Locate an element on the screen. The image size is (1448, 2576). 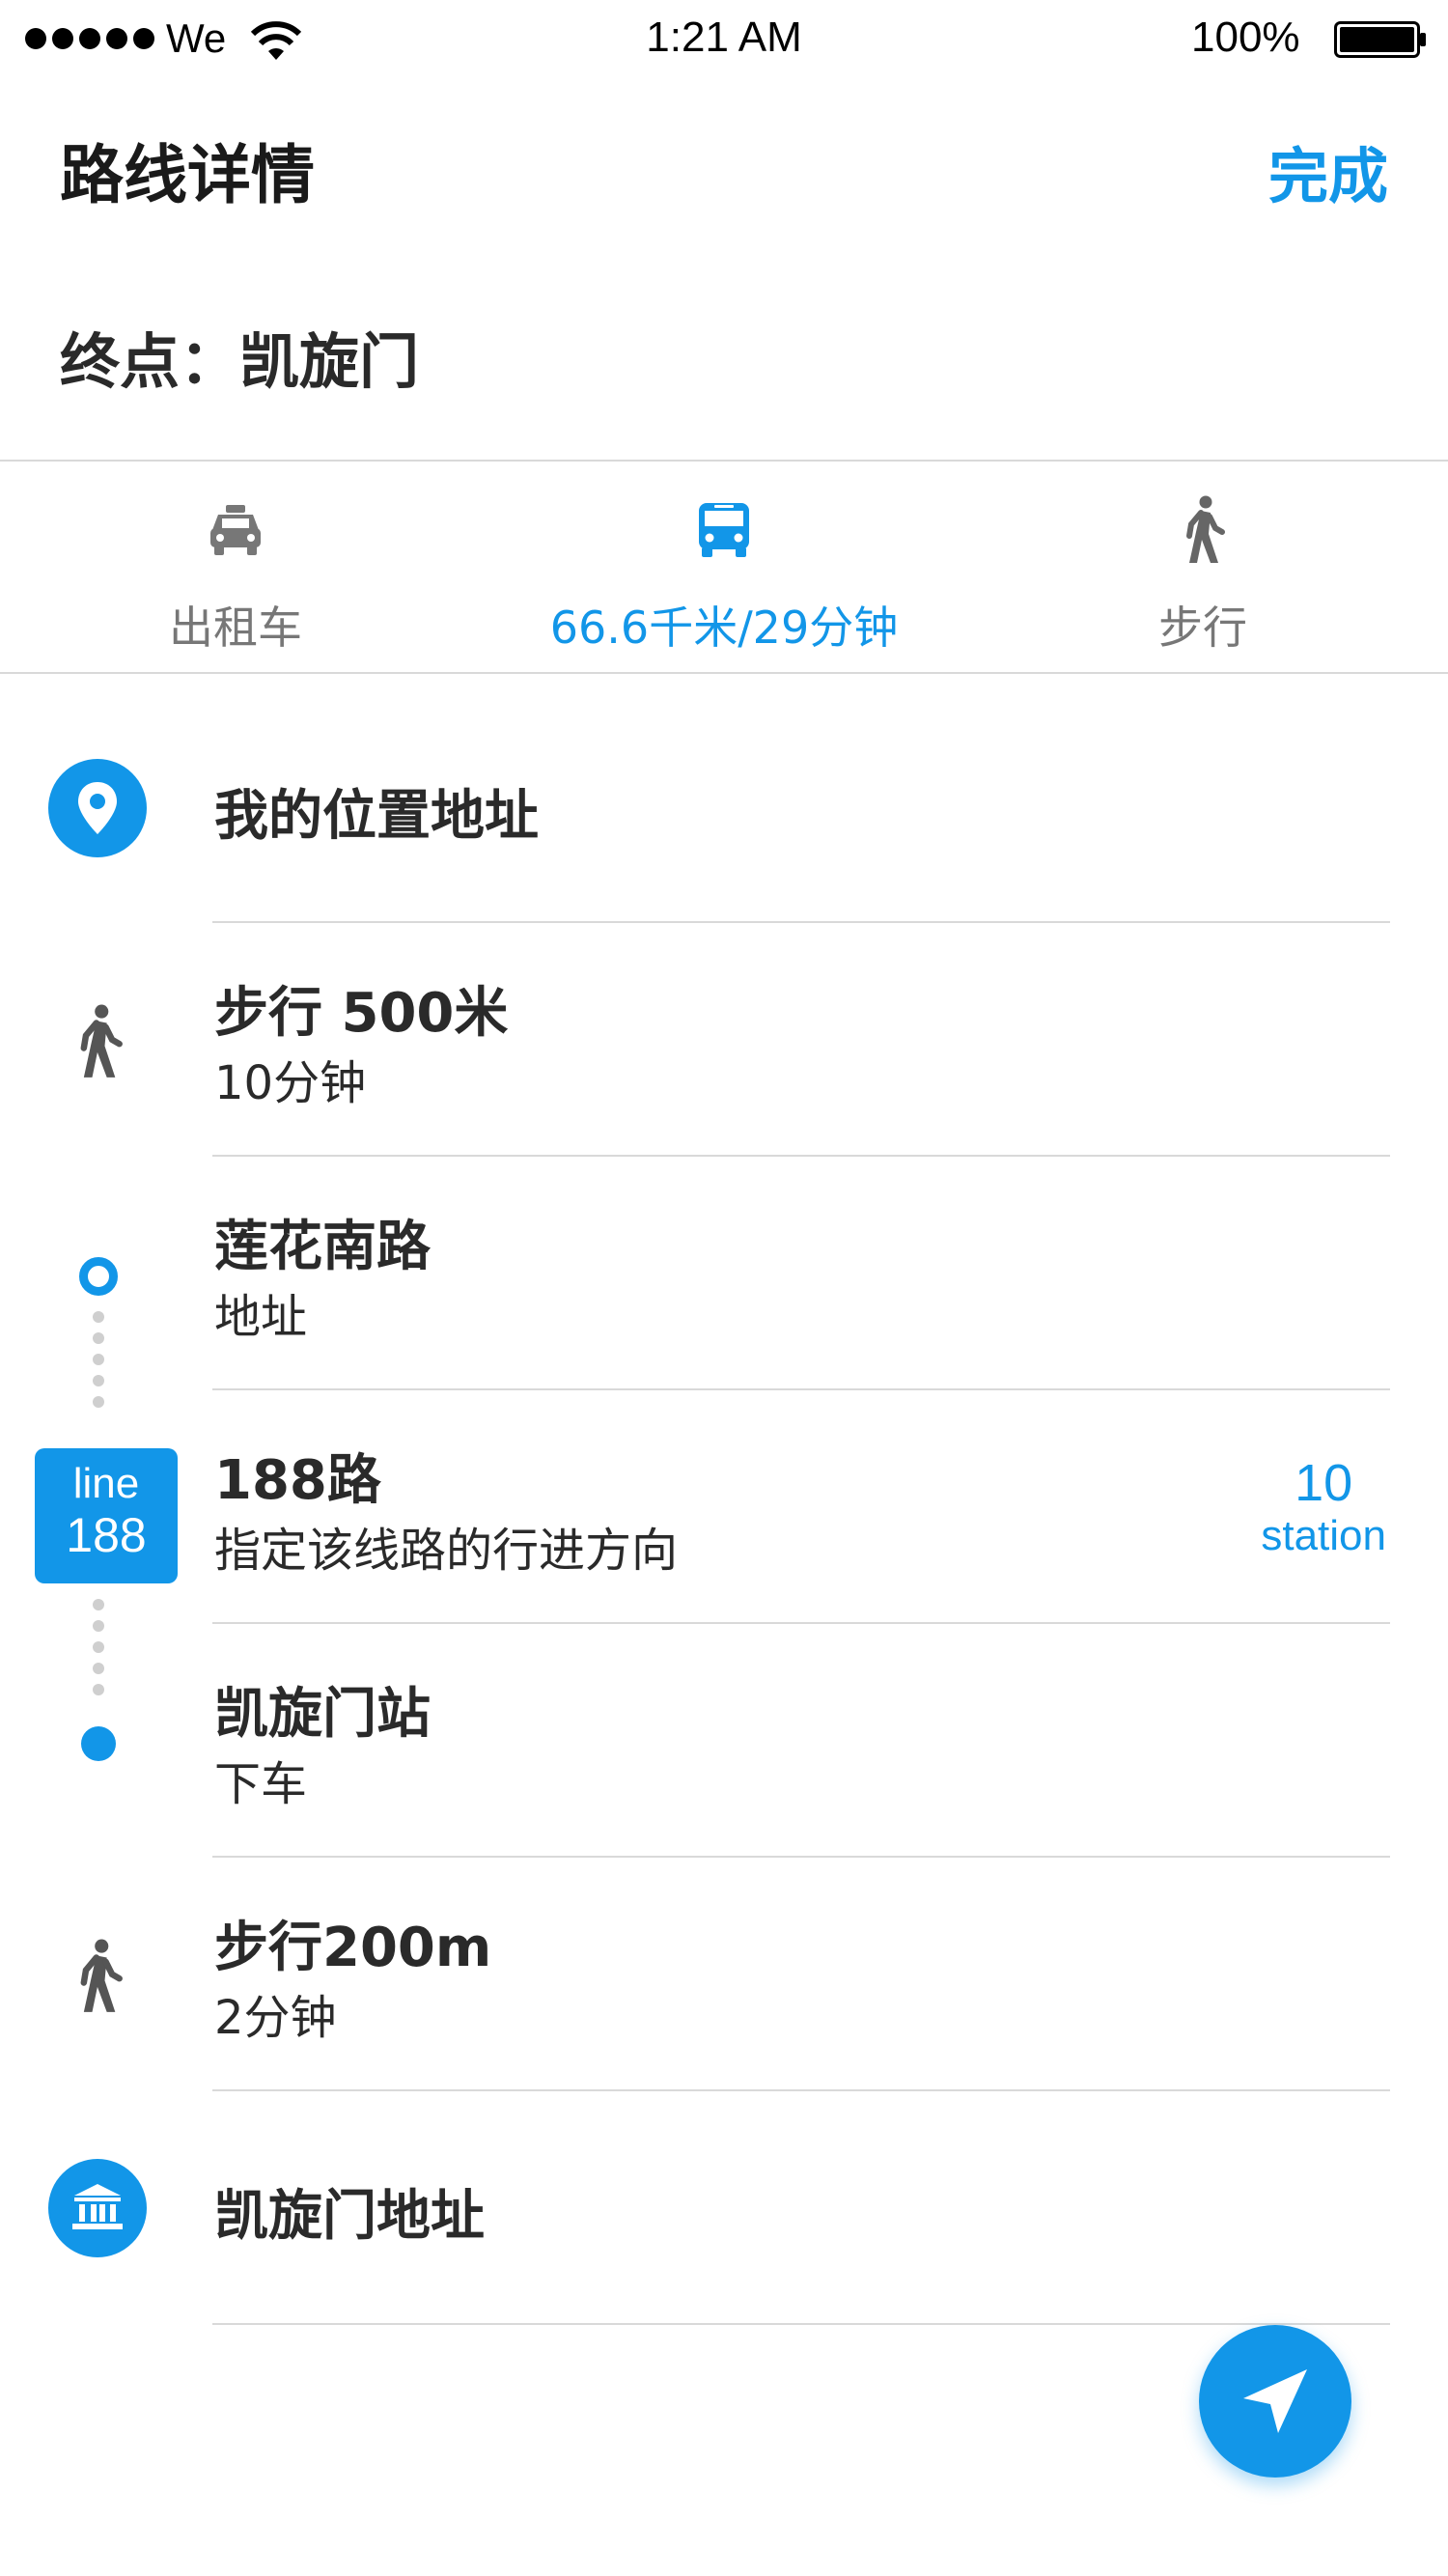
navigate-button is located at coordinates (1275, 2402).